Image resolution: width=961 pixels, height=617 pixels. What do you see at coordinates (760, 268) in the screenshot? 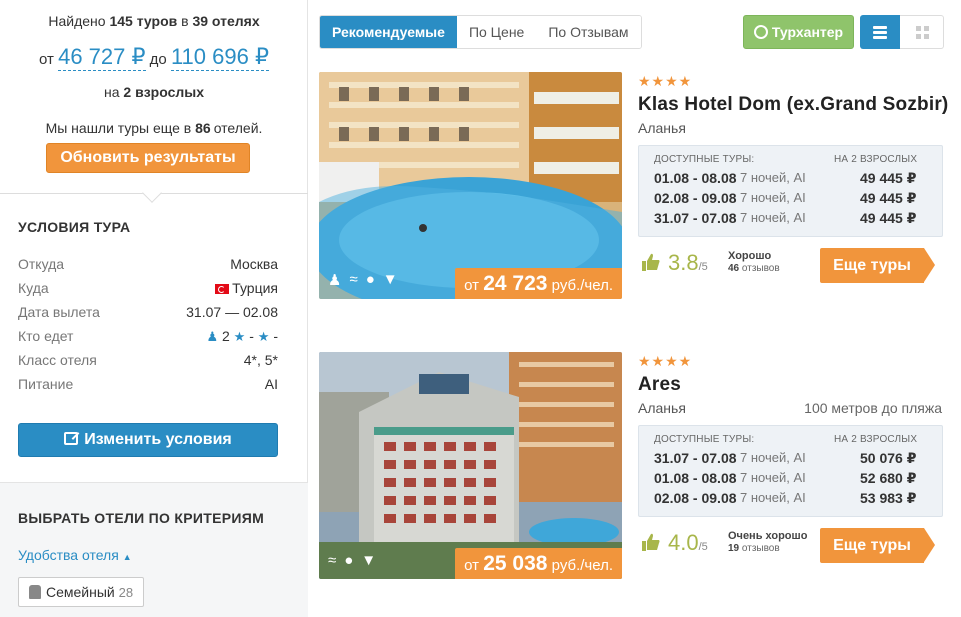
I see `reviews-label: отзывов` at bounding box center [760, 268].